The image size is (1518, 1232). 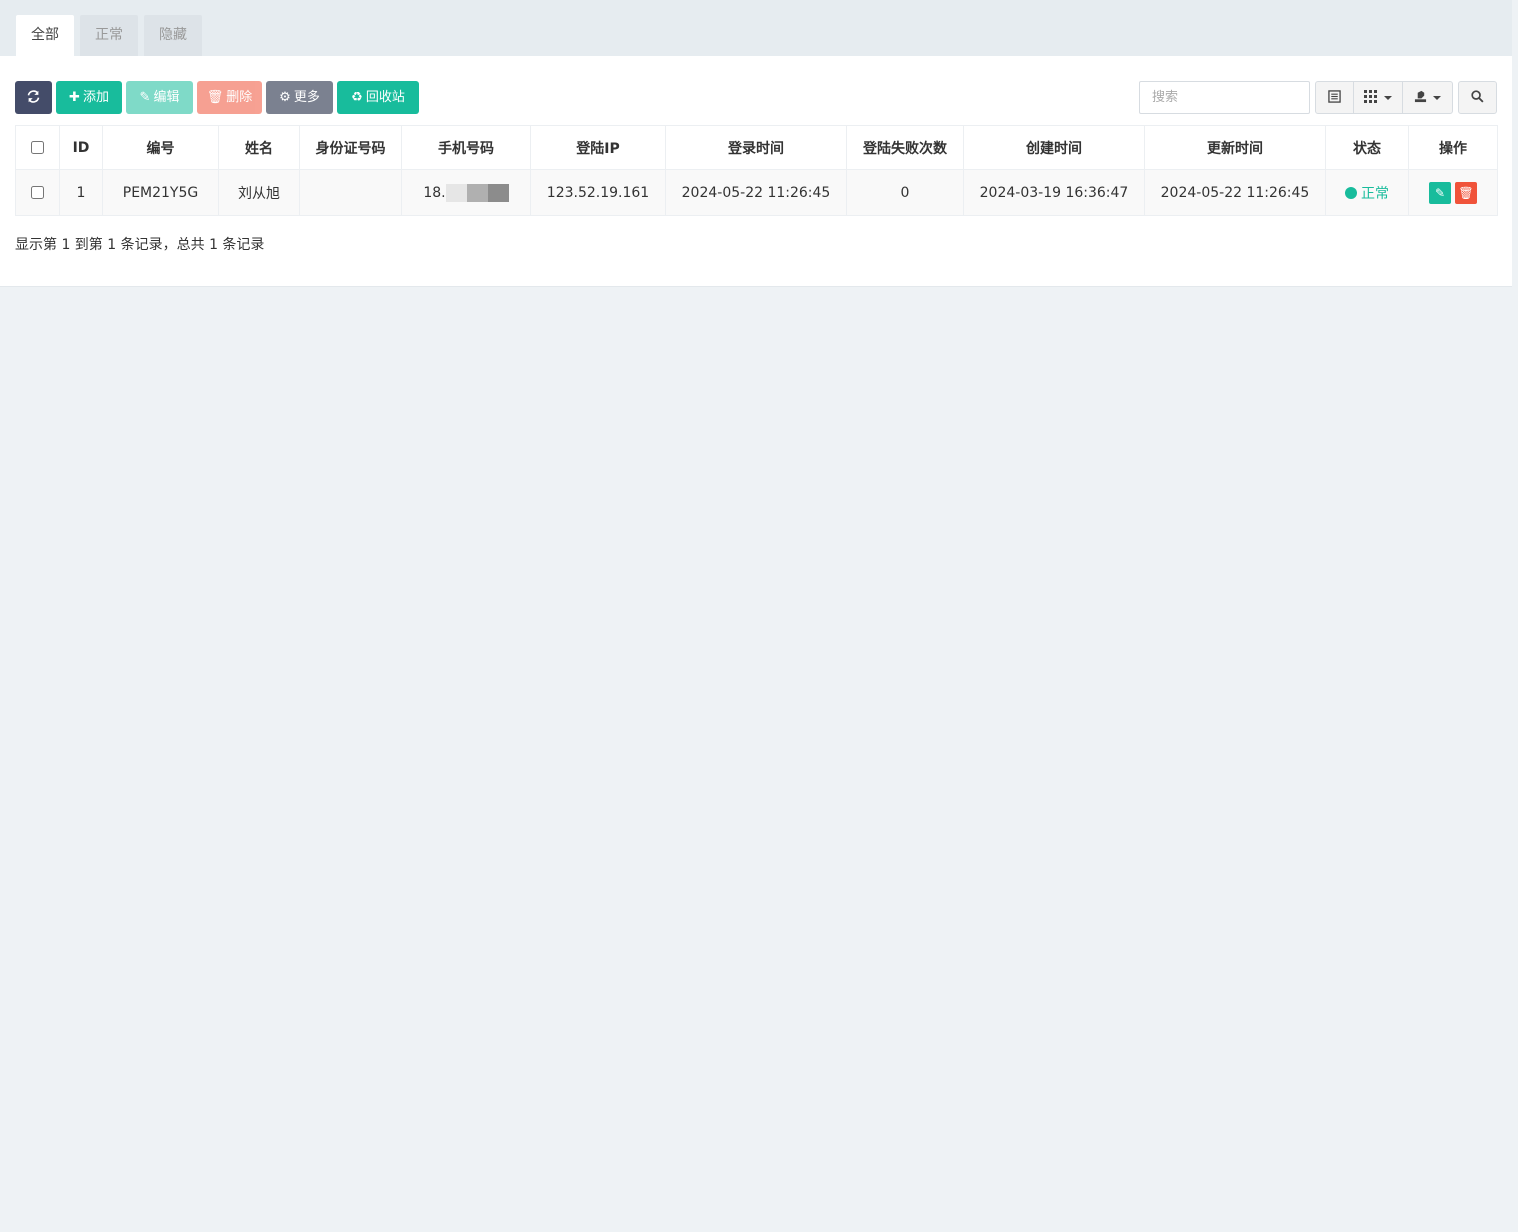 What do you see at coordinates (598, 192) in the screenshot?
I see `cell-login-ip: 123.52.19.161` at bounding box center [598, 192].